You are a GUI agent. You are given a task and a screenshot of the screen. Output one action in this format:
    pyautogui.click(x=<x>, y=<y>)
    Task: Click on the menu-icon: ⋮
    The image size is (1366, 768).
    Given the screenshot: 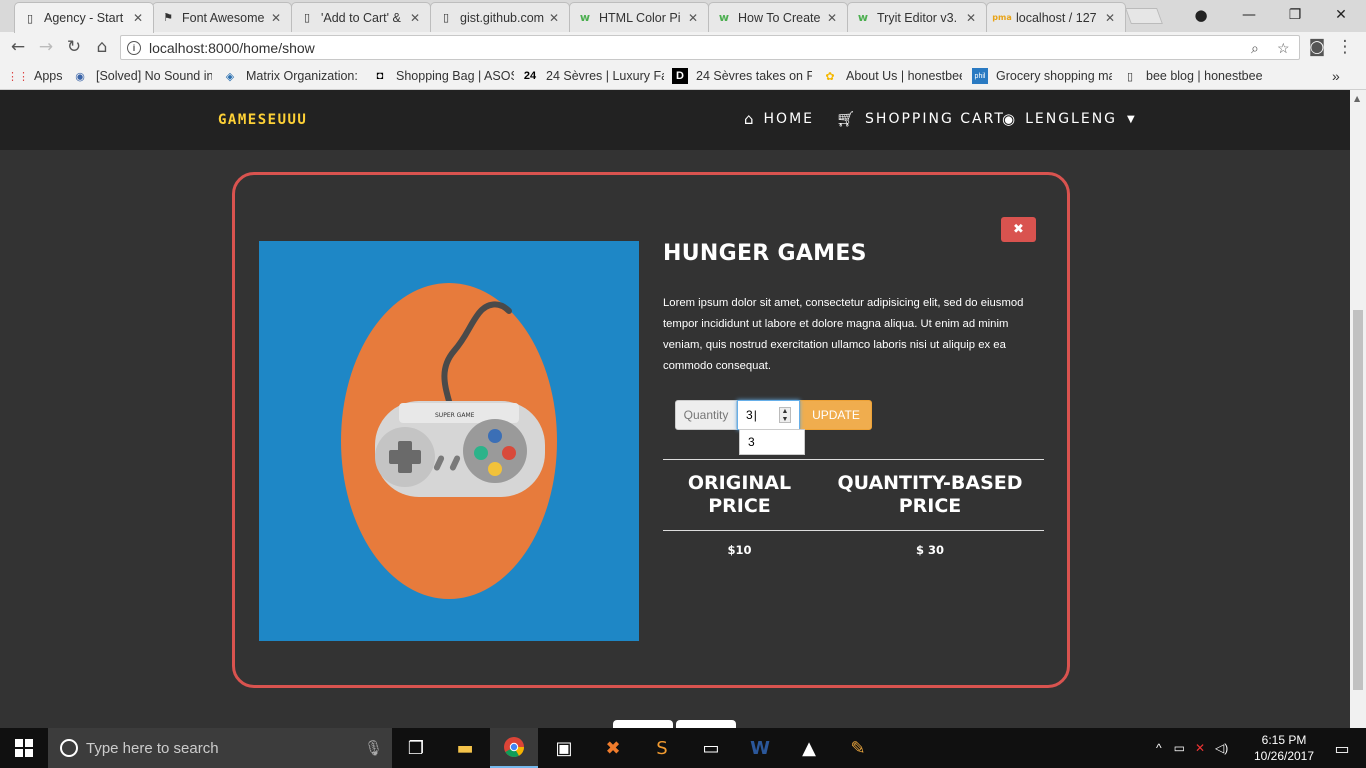 What is the action you would take?
    pyautogui.click(x=1345, y=47)
    